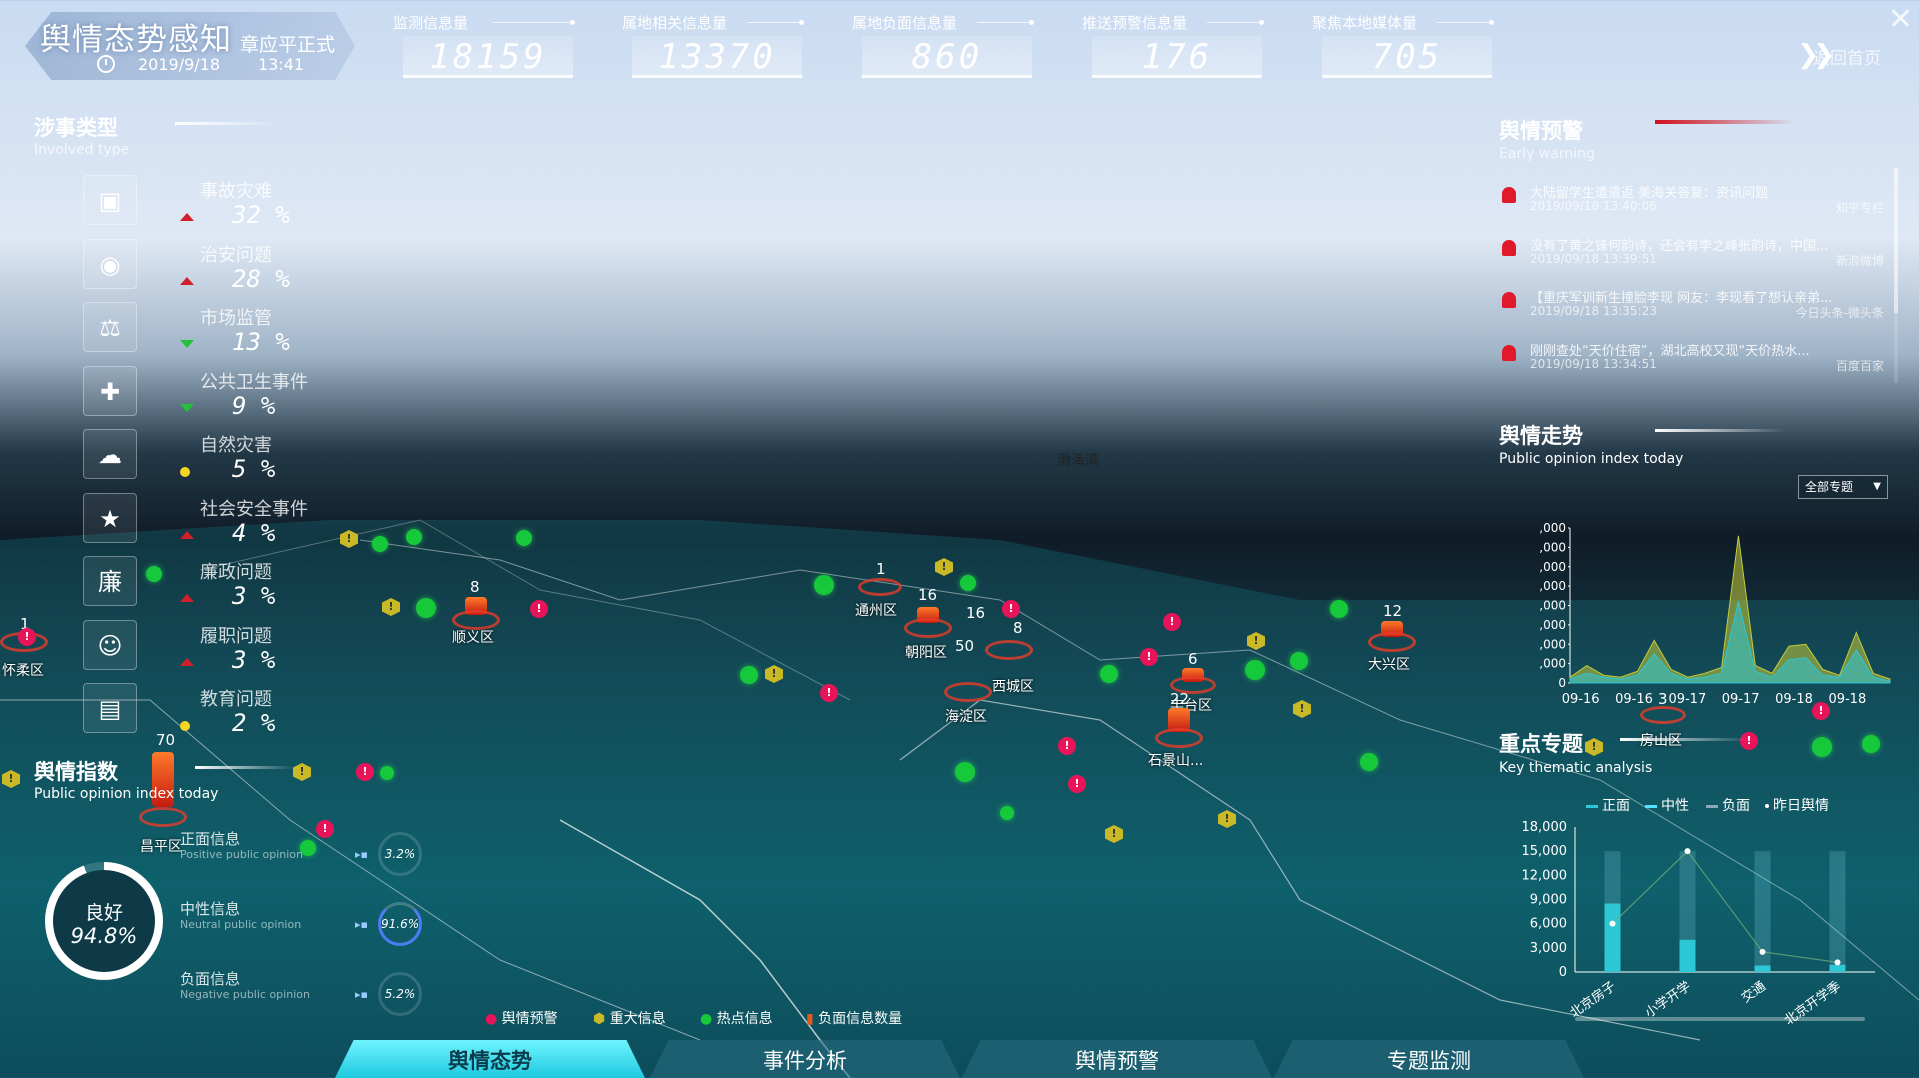  What do you see at coordinates (110, 200) in the screenshot?
I see `building-icon: ▣` at bounding box center [110, 200].